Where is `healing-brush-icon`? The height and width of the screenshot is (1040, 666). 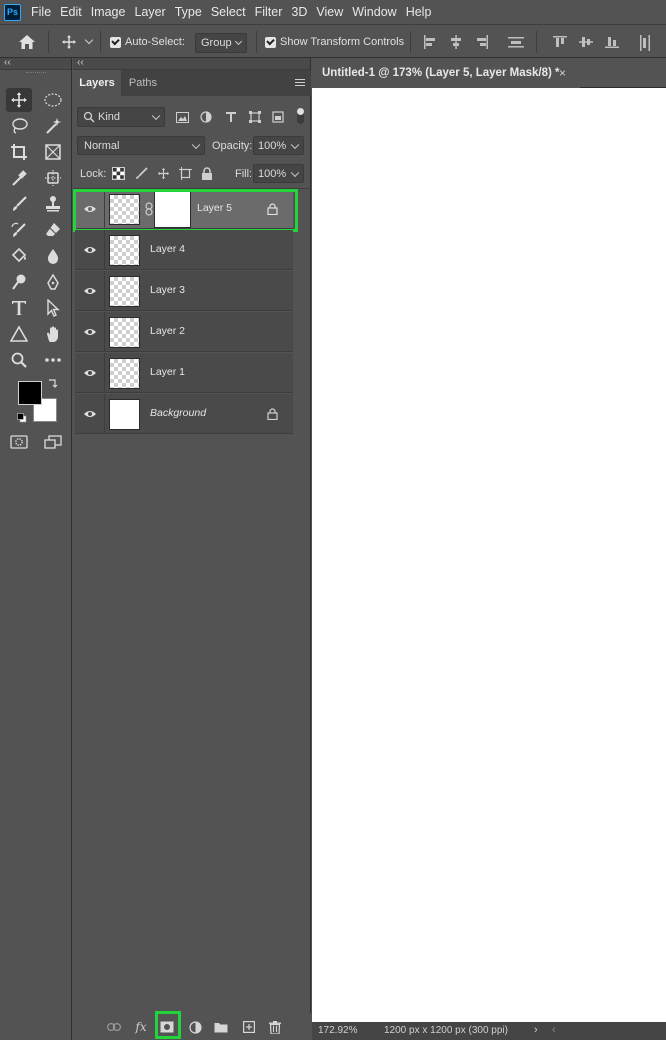
healing-brush-icon is located at coordinates (53, 178).